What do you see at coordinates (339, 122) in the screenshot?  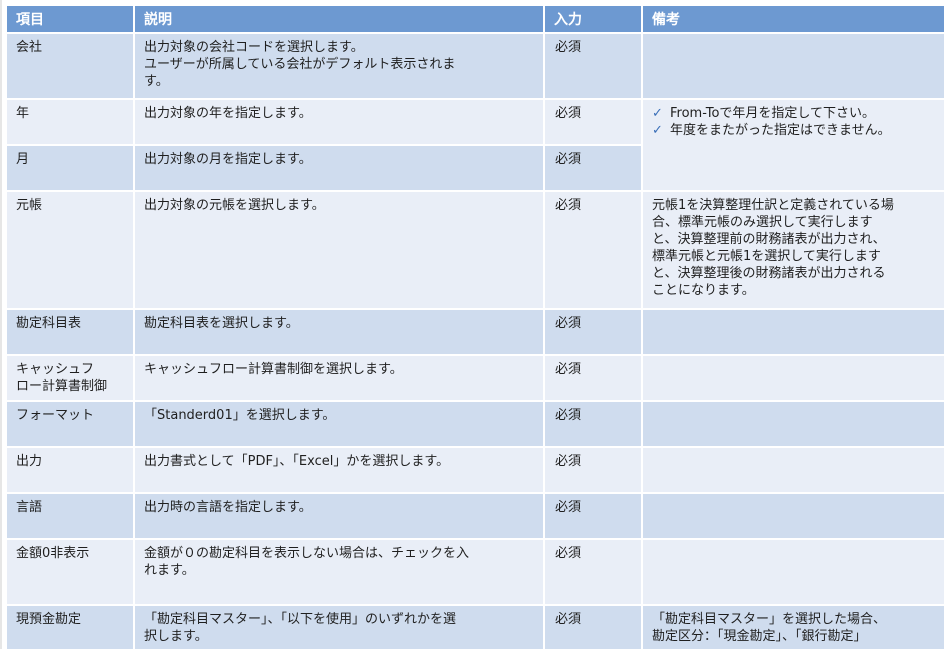 I see `cell-description: 出力対象の年を指定します。` at bounding box center [339, 122].